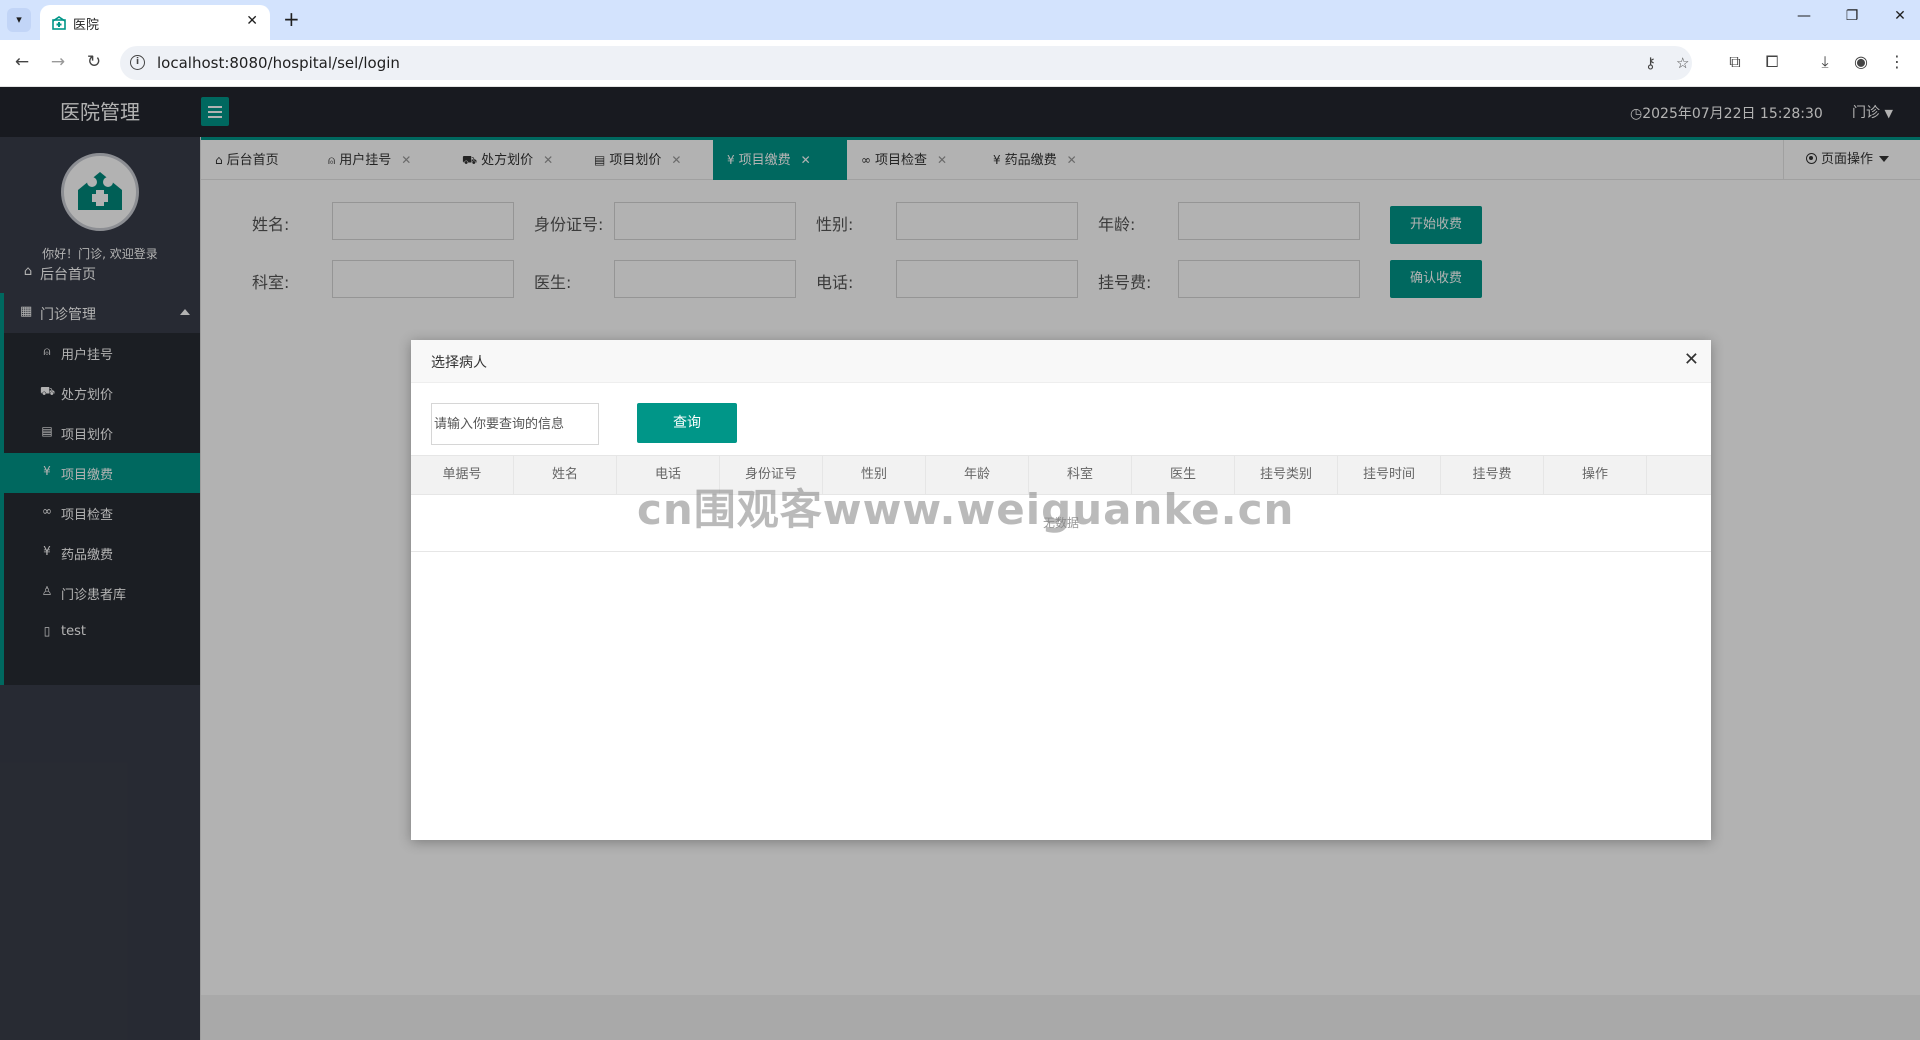 This screenshot has height=1040, width=1920. Describe the element at coordinates (1691, 359) in the screenshot. I see `close-icon: ✕` at that location.